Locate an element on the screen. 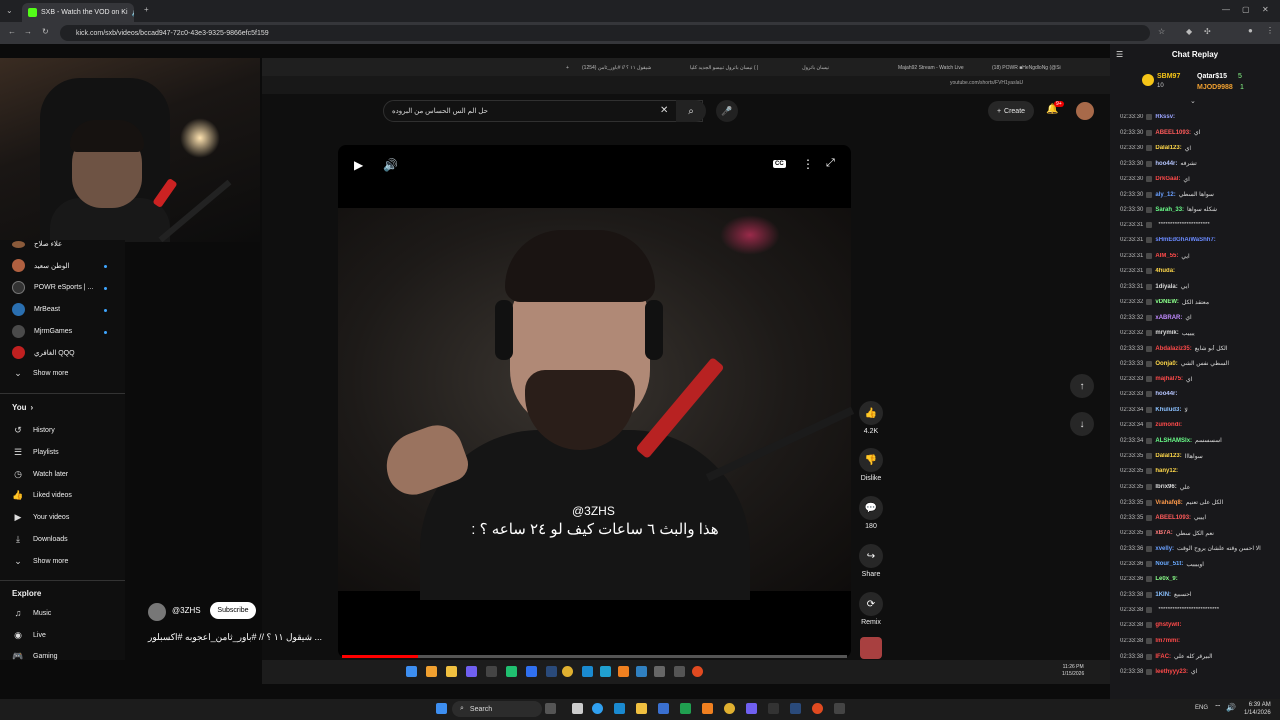 This screenshot has width=1280, height=720. taskbar-chrome-icon is located at coordinates (729, 708).